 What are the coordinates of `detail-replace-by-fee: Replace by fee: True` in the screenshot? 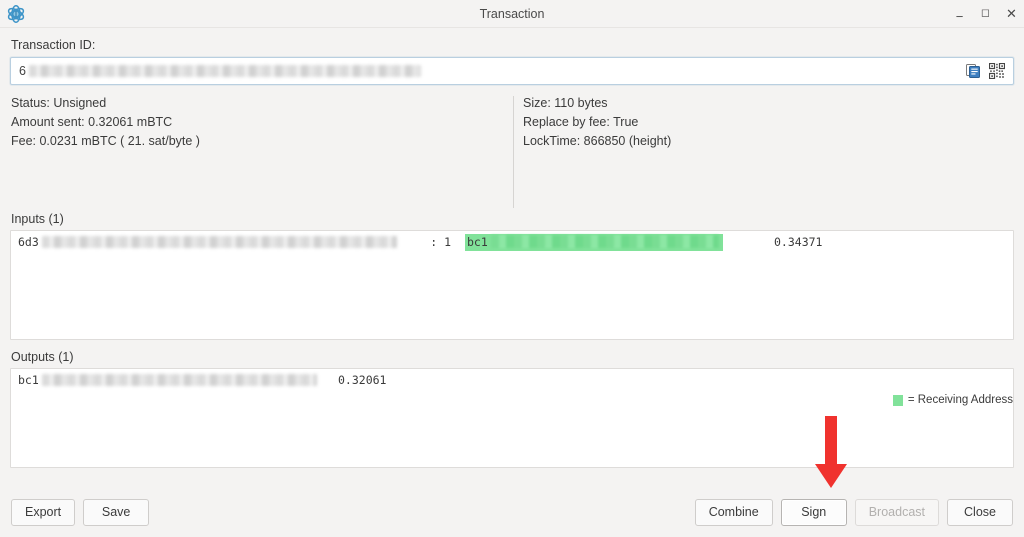 It's located at (581, 122).